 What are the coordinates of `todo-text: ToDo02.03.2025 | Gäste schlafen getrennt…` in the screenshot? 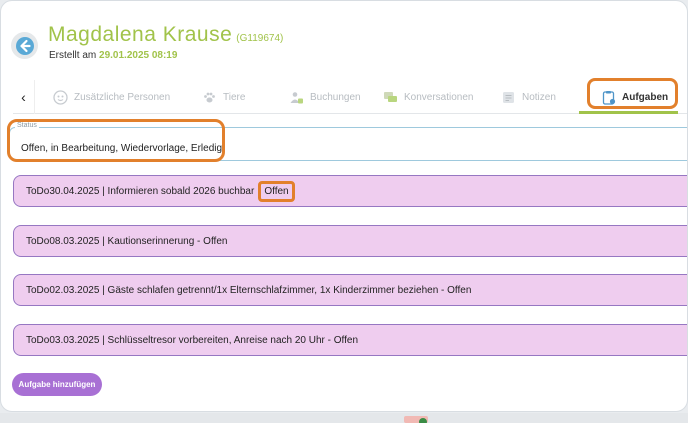 It's located at (249, 290).